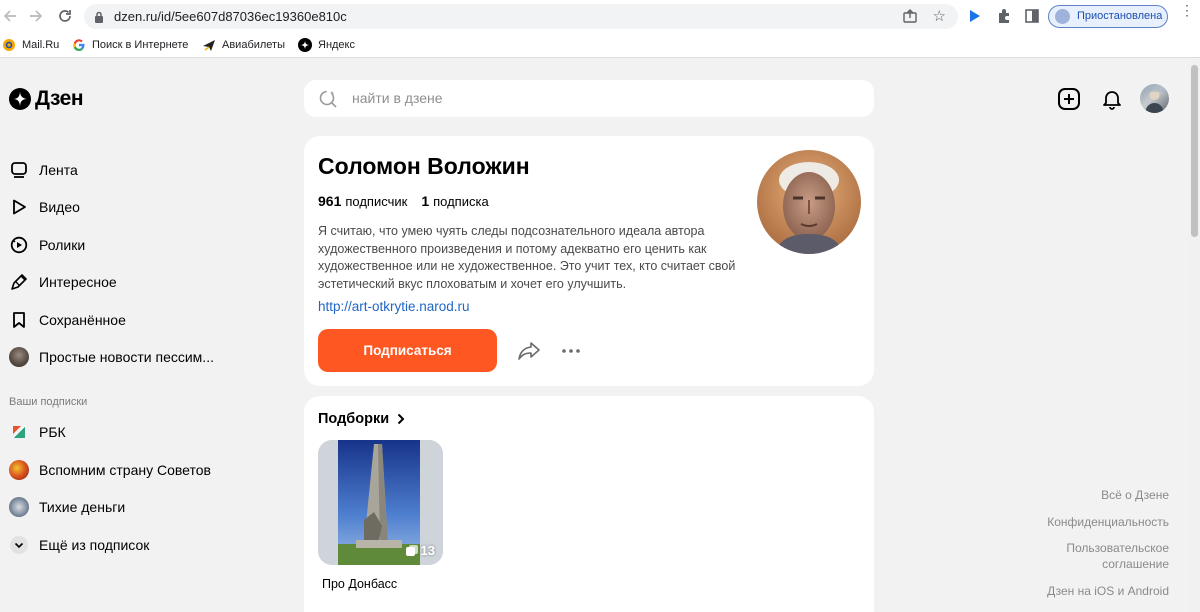  I want to click on plane-icon, so click(209, 45).